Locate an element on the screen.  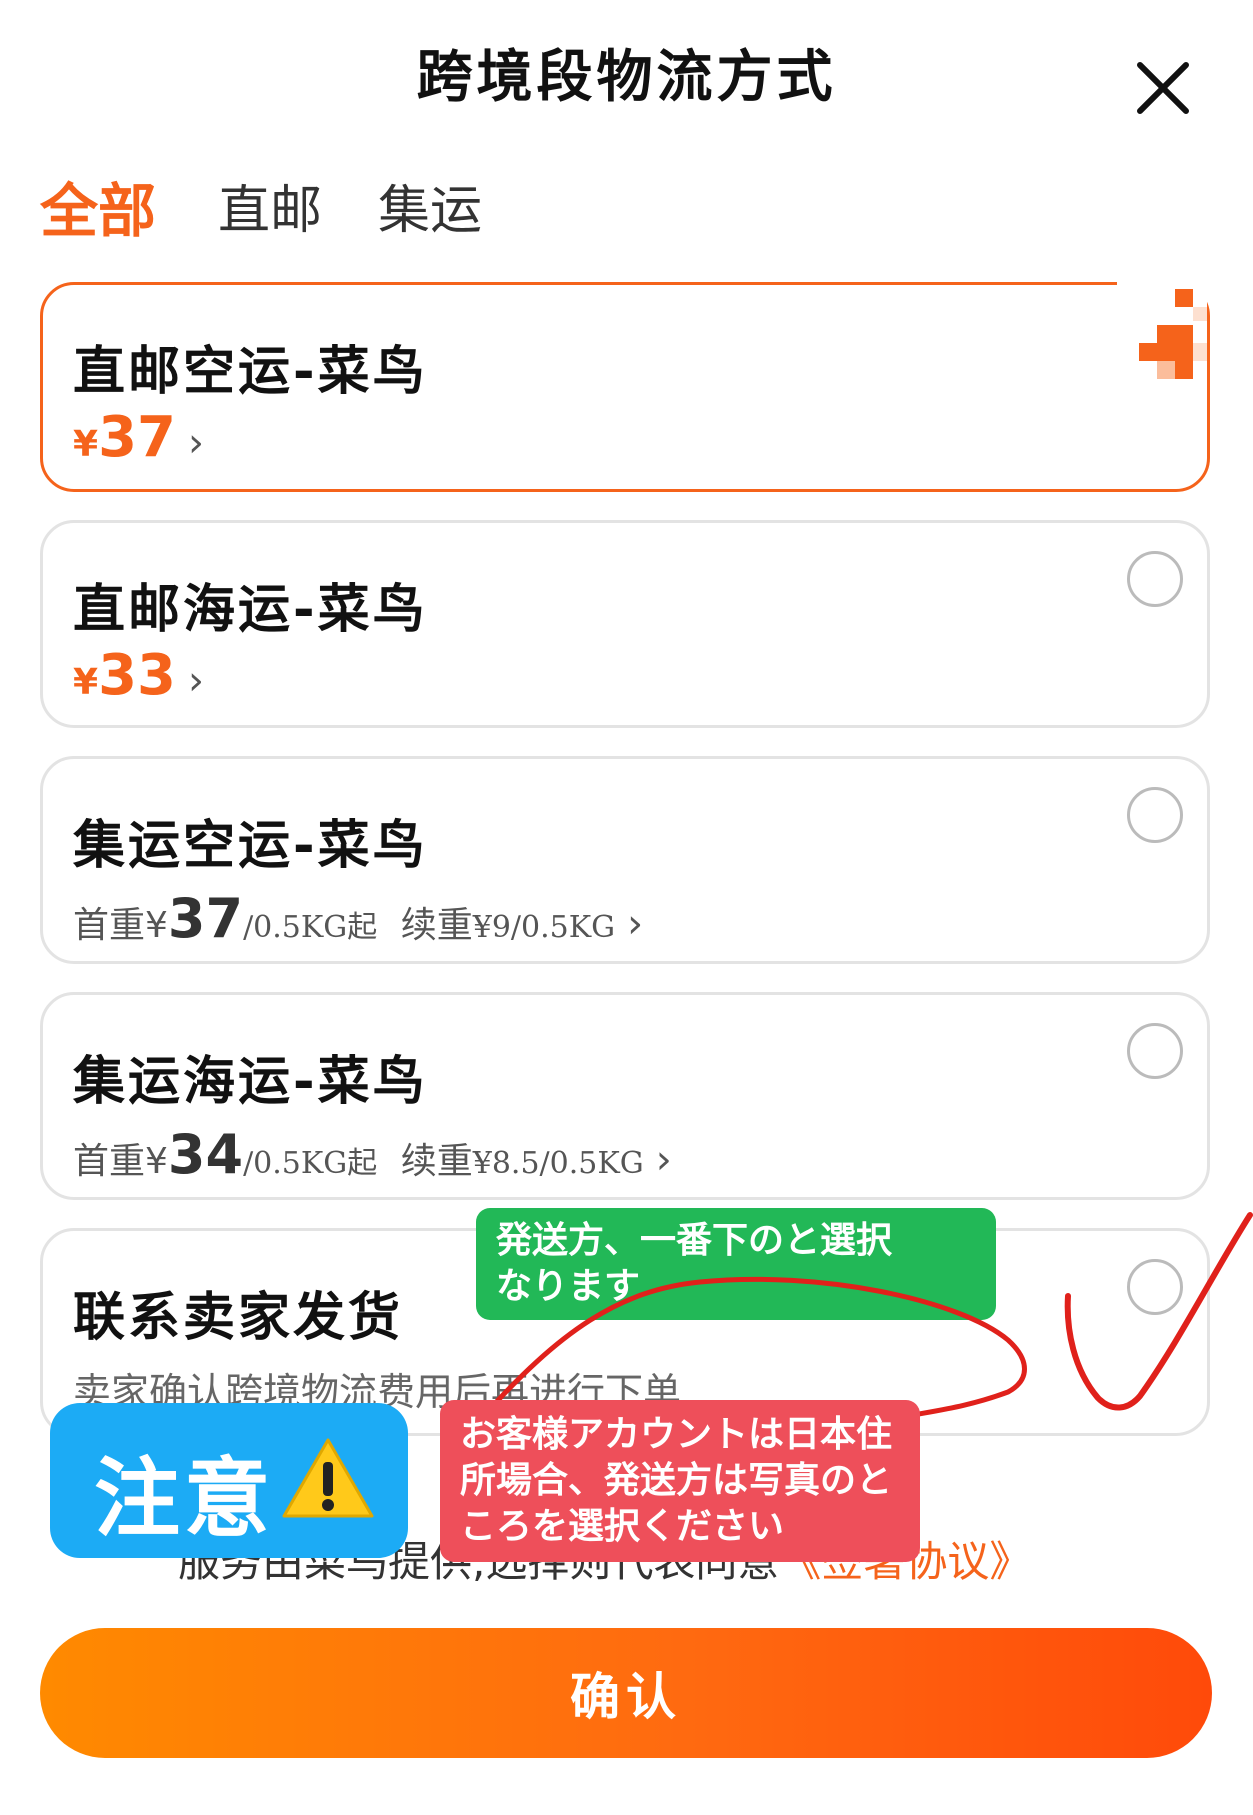
annotation-attention-badge: 注意 is located at coordinates (229, 1480).